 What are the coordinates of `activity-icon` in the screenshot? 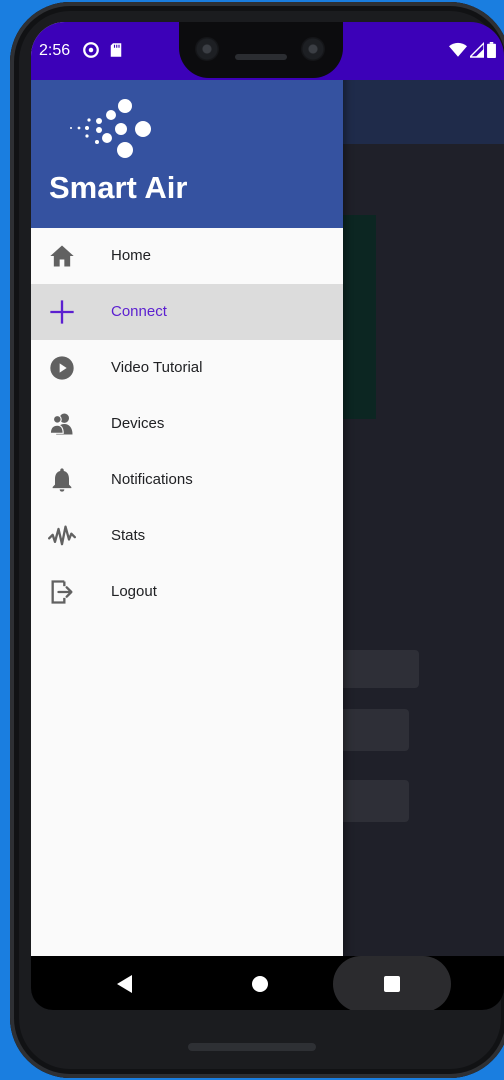 It's located at (62, 535).